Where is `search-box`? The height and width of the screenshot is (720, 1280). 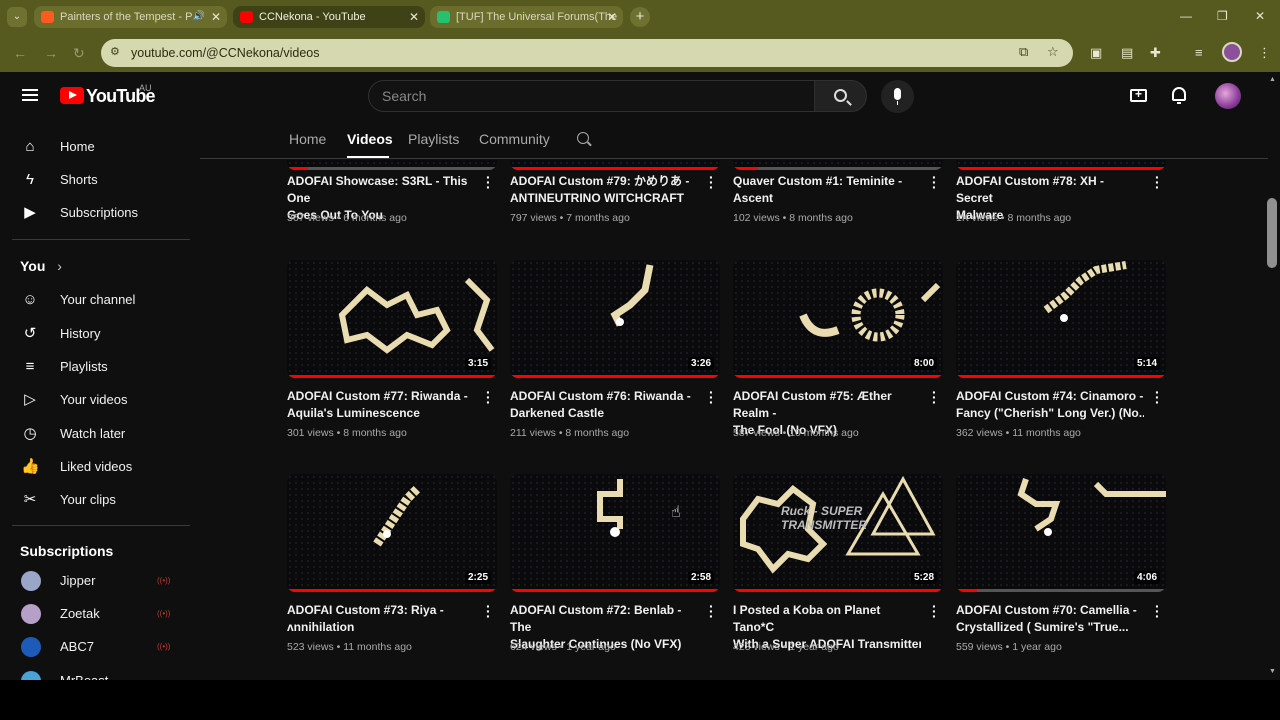 search-box is located at coordinates (591, 96).